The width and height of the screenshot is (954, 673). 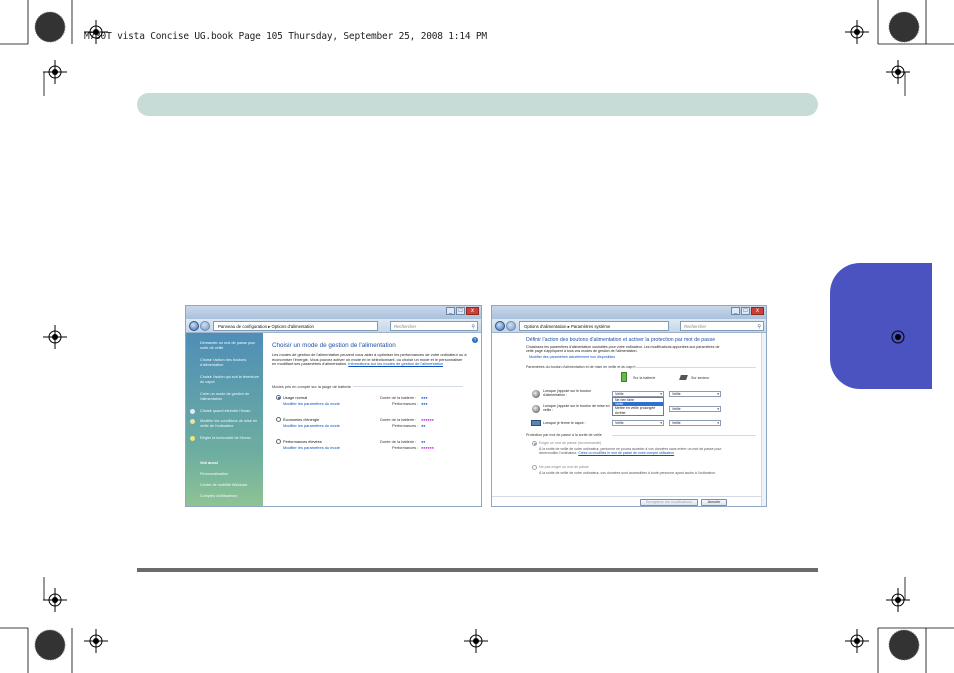 I want to click on see-also-link: Personnalisation, so click(x=230, y=474).